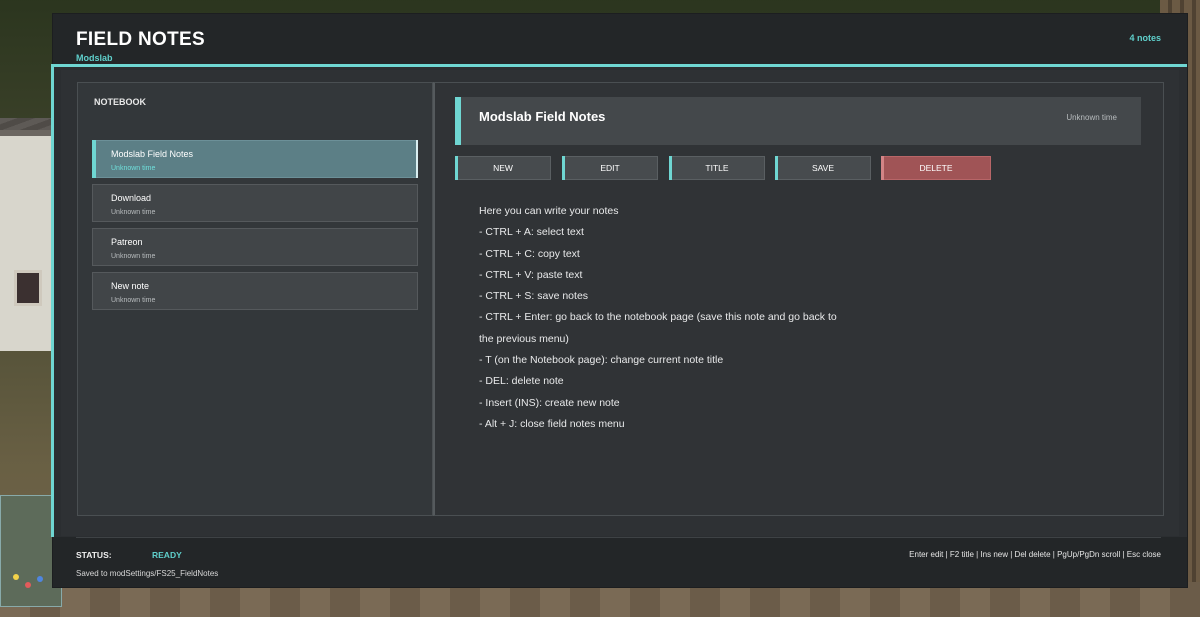  I want to click on note-body-line: the previous menu), so click(524, 338).